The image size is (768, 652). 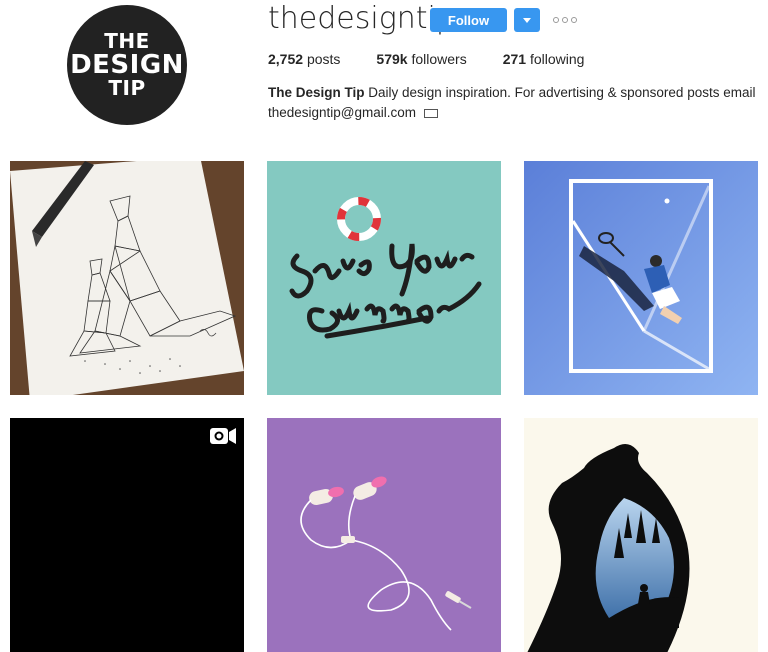 What do you see at coordinates (286, 59) in the screenshot?
I see `posts-count: 2,752` at bounding box center [286, 59].